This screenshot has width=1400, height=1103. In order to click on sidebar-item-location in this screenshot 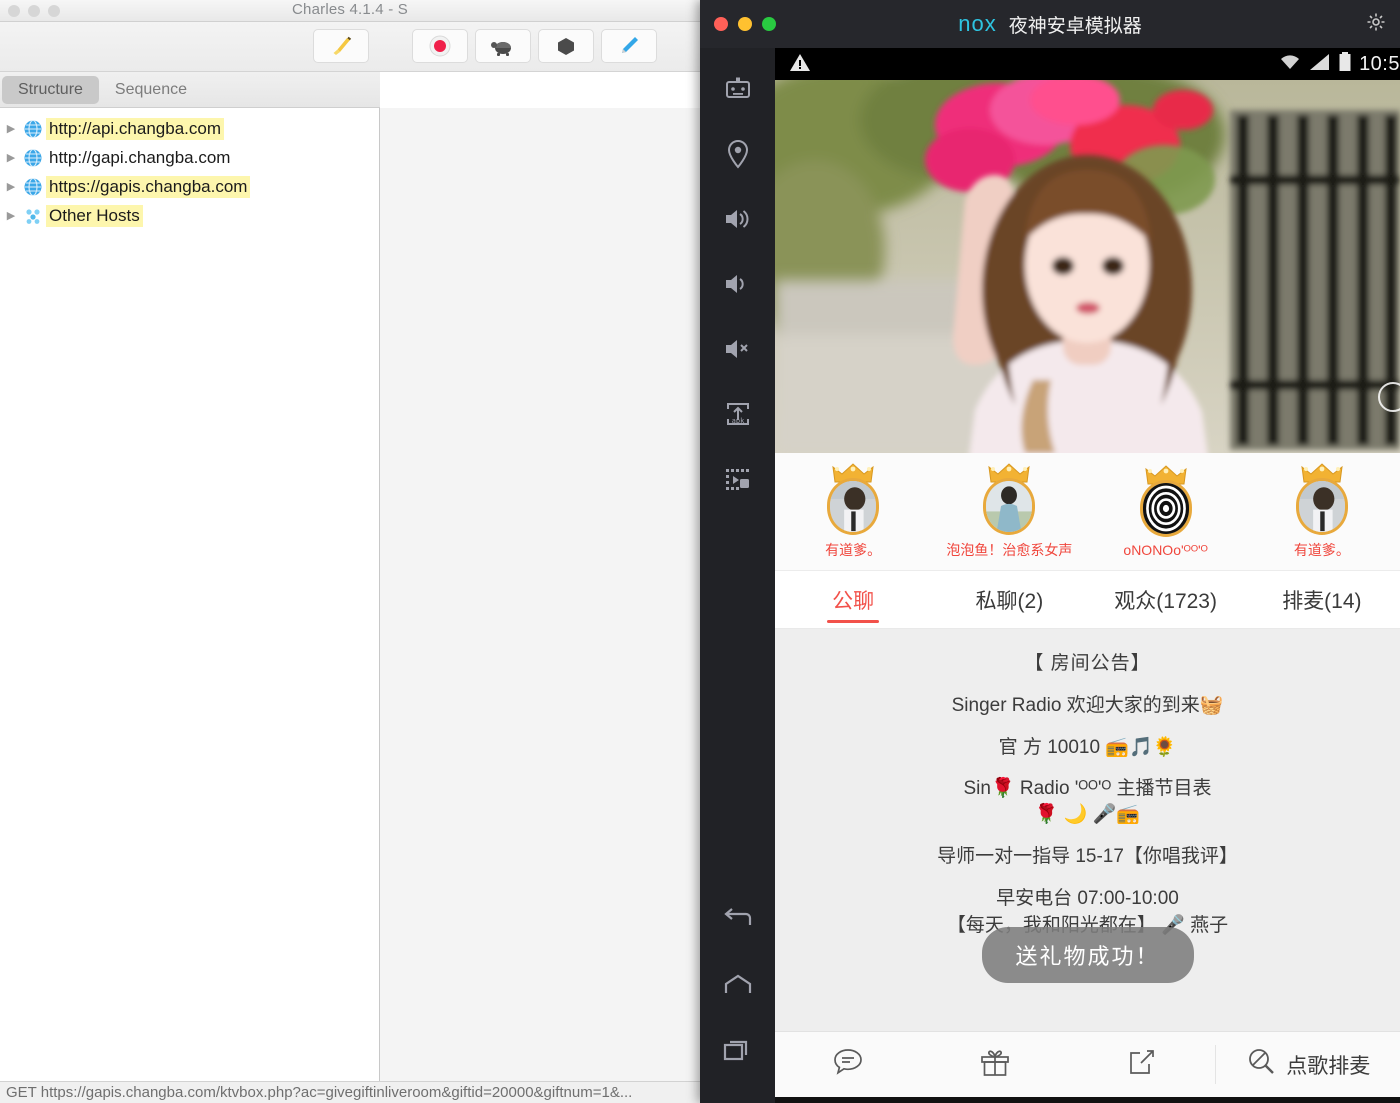, I will do `click(738, 156)`.